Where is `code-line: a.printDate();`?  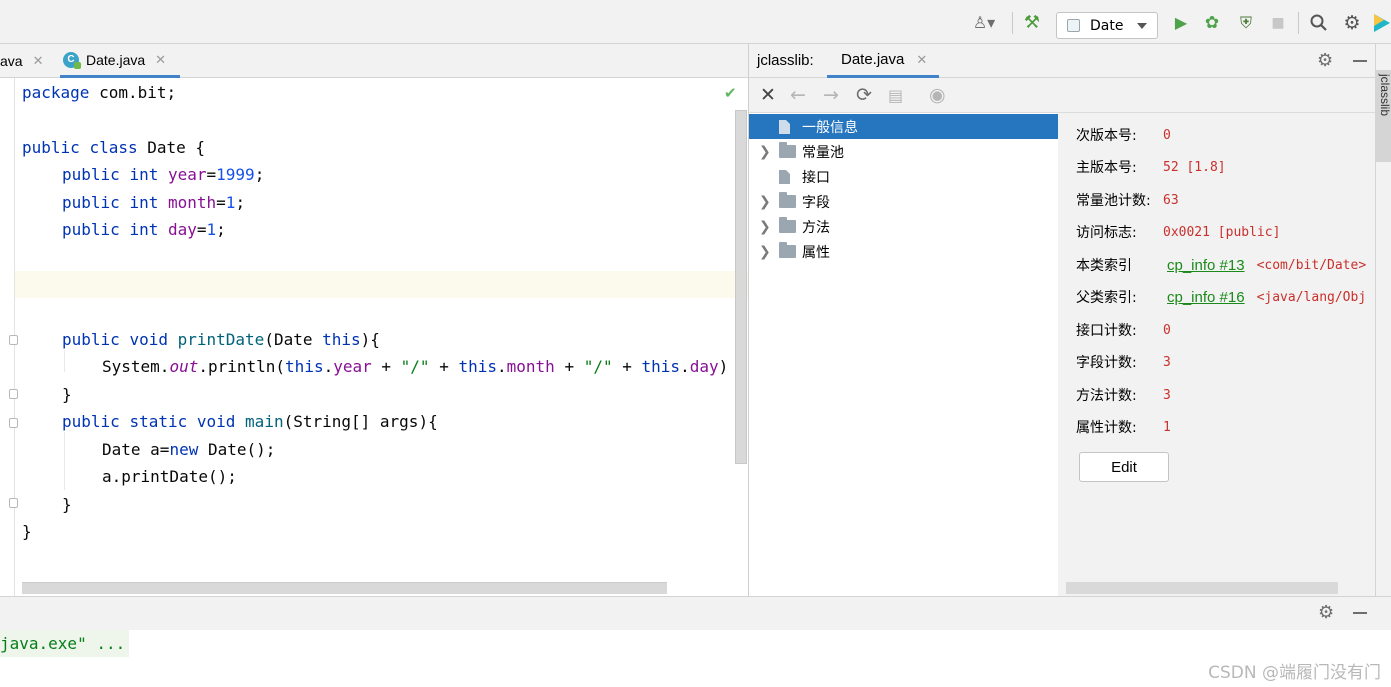
code-line: a.printDate(); is located at coordinates (169, 476).